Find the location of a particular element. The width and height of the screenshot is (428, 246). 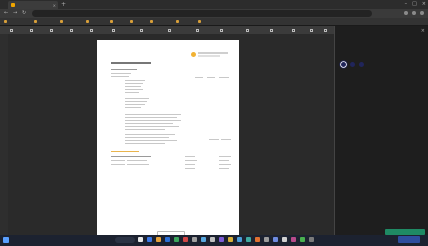

menu-icon is located at coordinates (422, 13).